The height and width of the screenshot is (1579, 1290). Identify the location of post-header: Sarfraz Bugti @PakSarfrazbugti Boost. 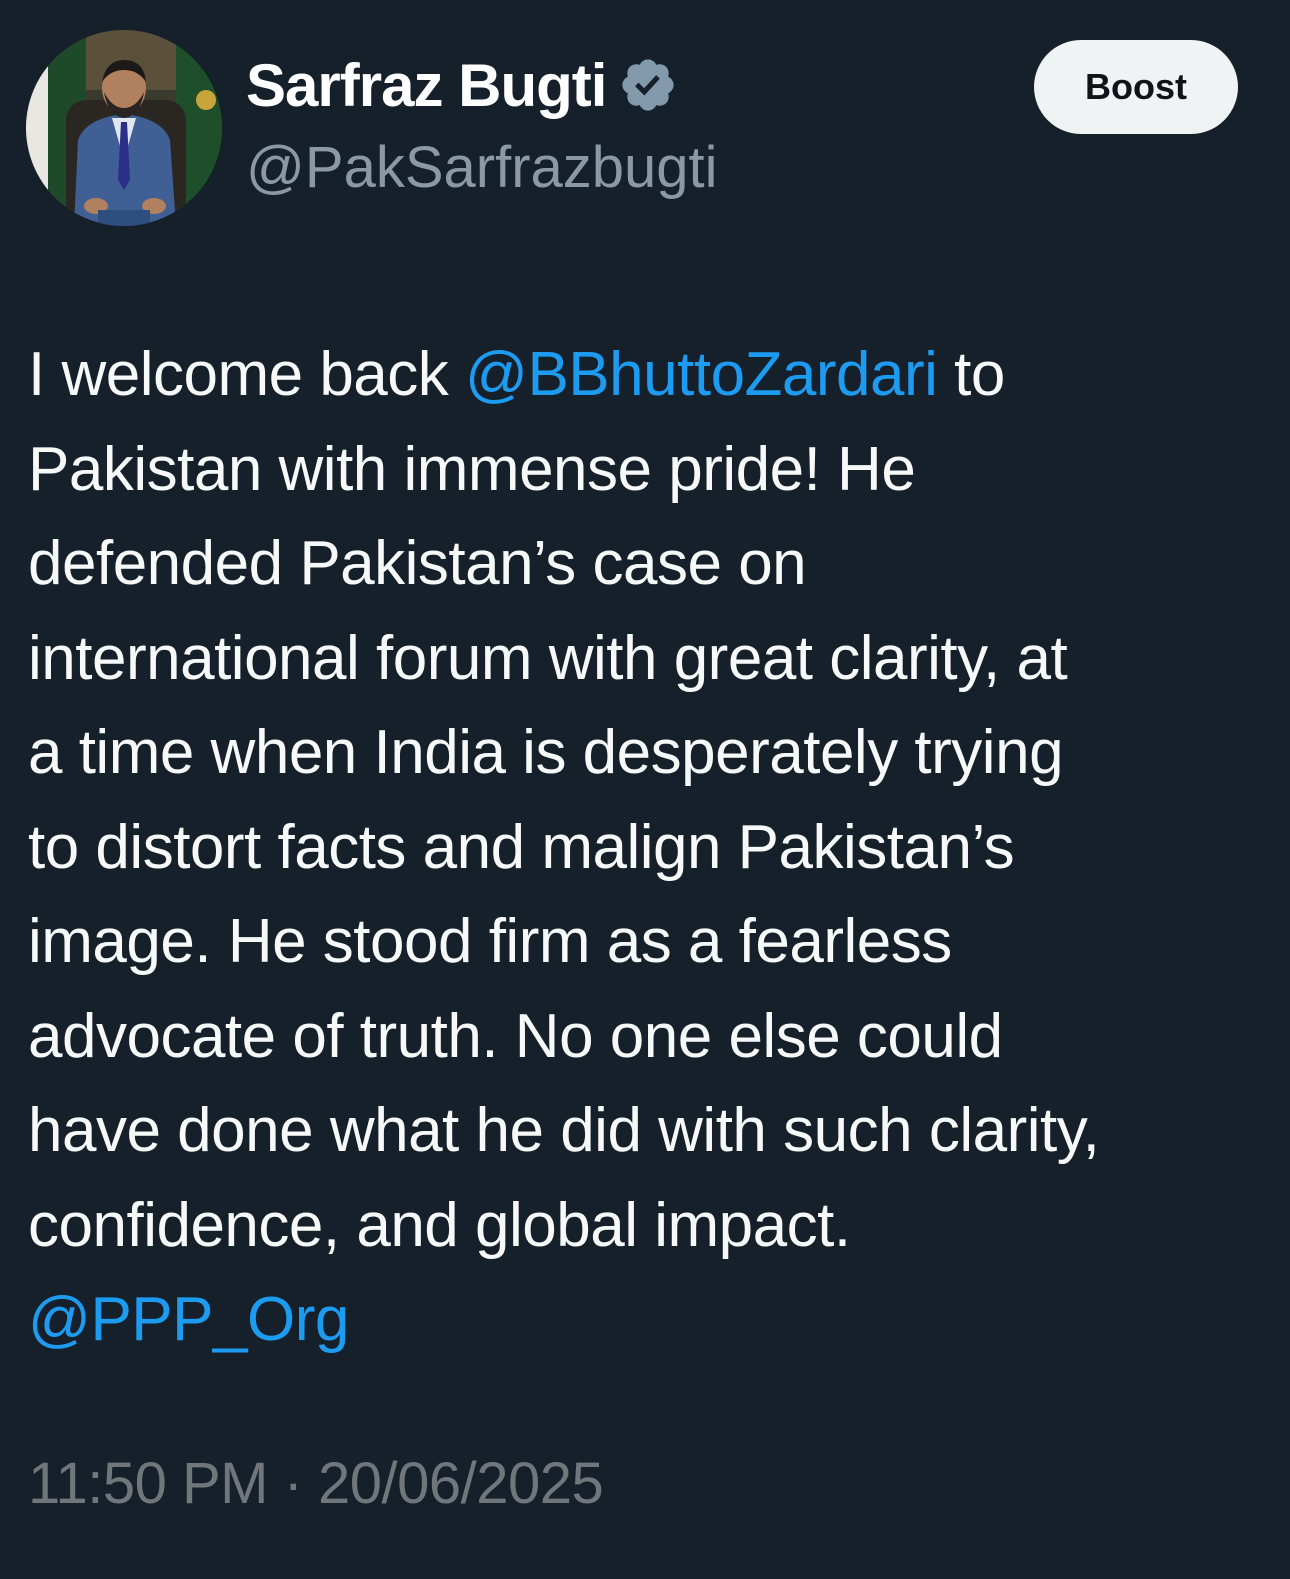
(632, 130).